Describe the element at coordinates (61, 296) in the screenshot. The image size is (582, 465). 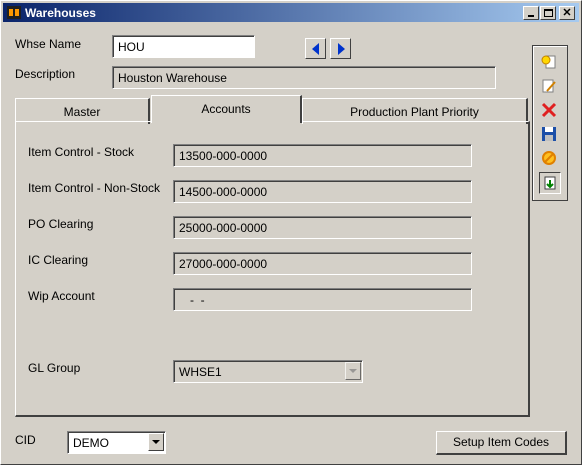
I see `wip-account-label: Wip Account` at that location.